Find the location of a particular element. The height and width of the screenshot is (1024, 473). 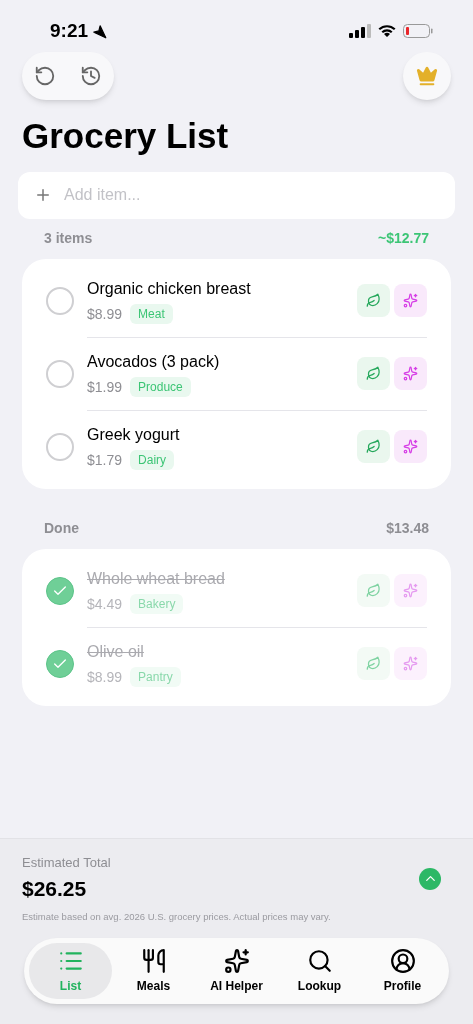

item-name: Avocados (3 pack) is located at coordinates (154, 361).